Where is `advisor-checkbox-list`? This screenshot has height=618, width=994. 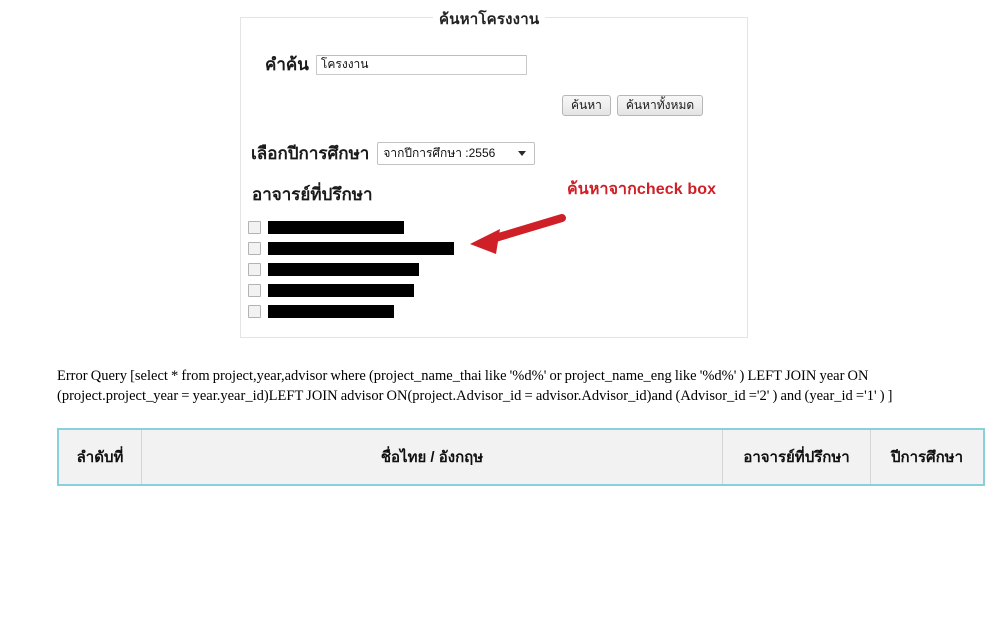
advisor-checkbox-list is located at coordinates (483, 270).